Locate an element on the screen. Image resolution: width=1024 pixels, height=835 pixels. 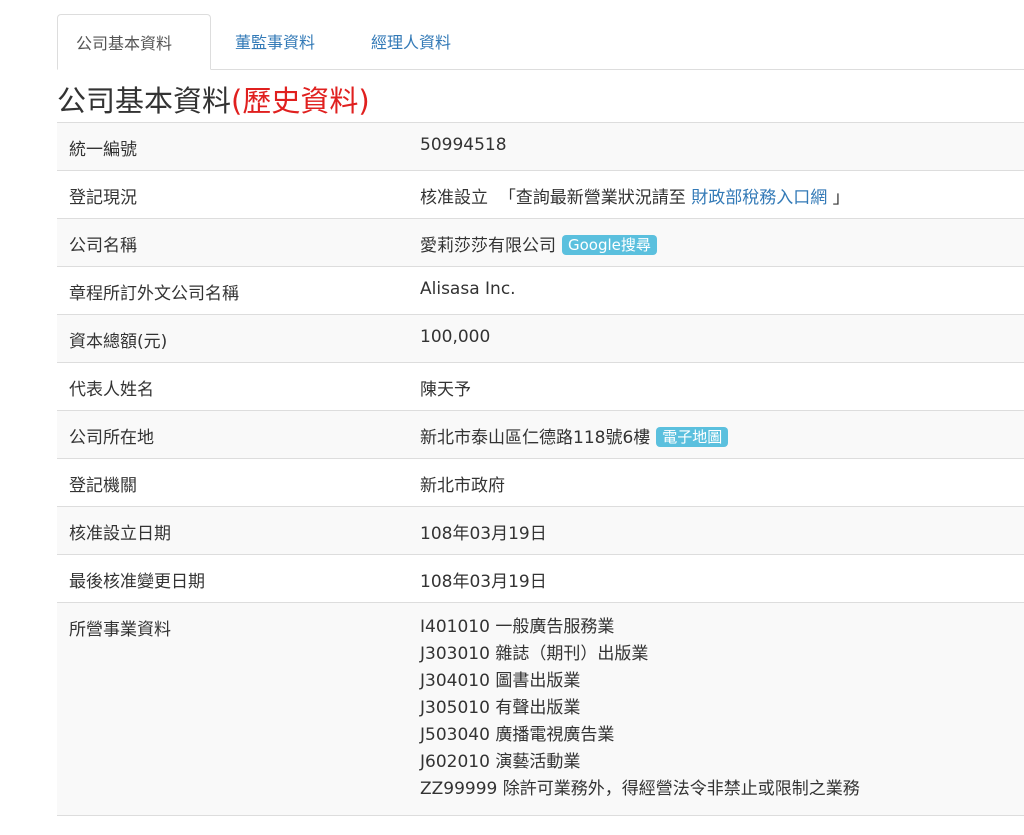
row-address: 公司所在地 新北市泰山區仁德路118號6樓 電子地圖 is located at coordinates (540, 434).